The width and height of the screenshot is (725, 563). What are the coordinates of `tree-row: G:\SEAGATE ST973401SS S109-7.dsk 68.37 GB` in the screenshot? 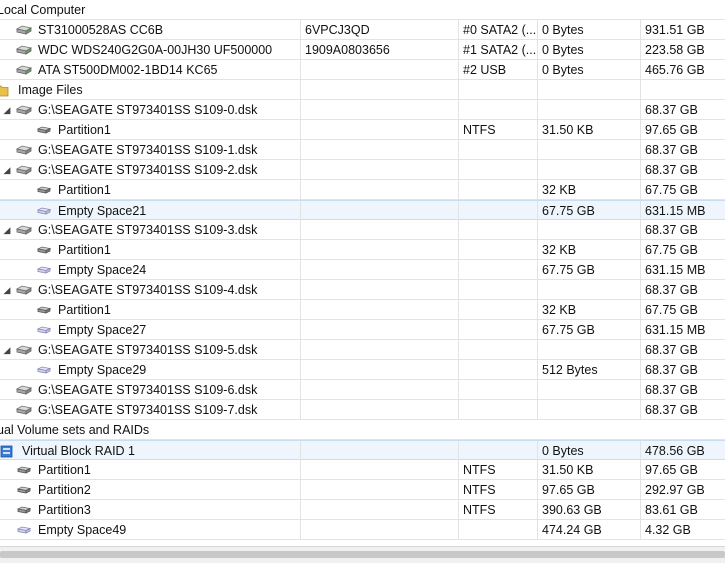 It's located at (362, 410).